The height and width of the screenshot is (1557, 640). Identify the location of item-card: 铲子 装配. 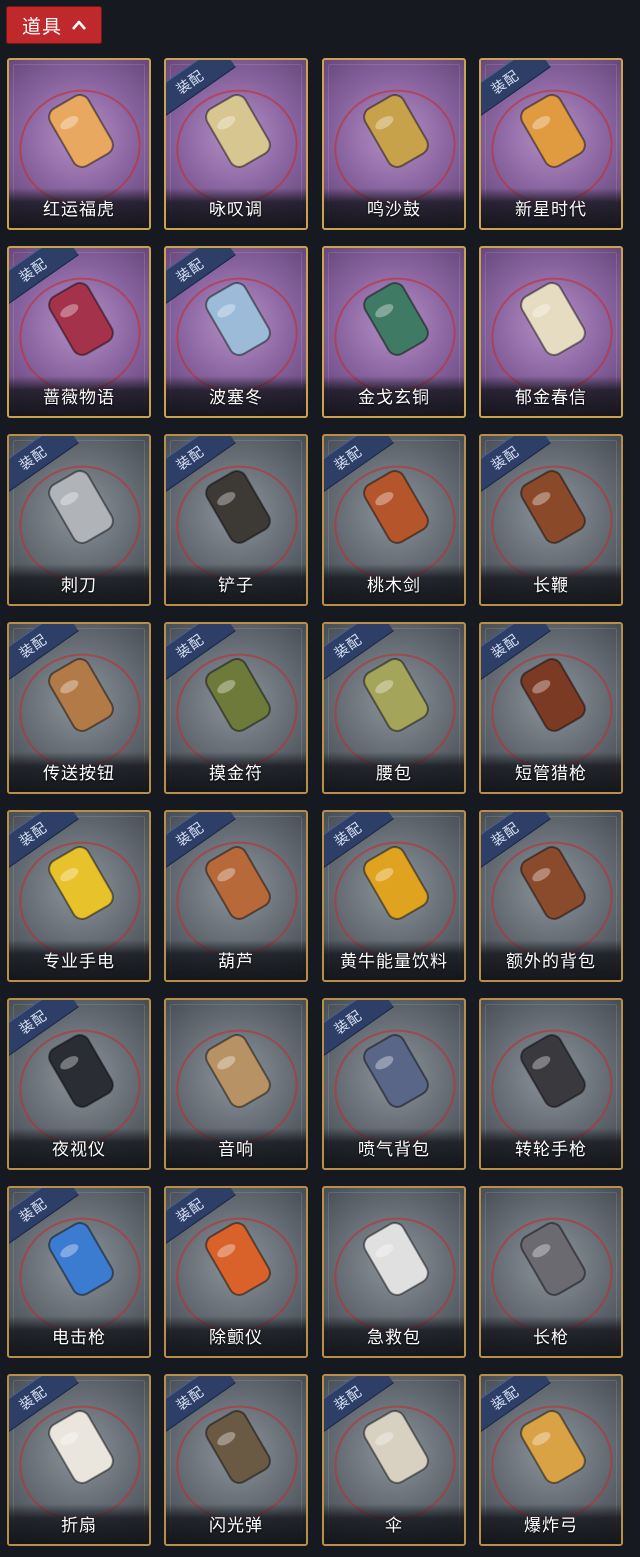
(236, 520).